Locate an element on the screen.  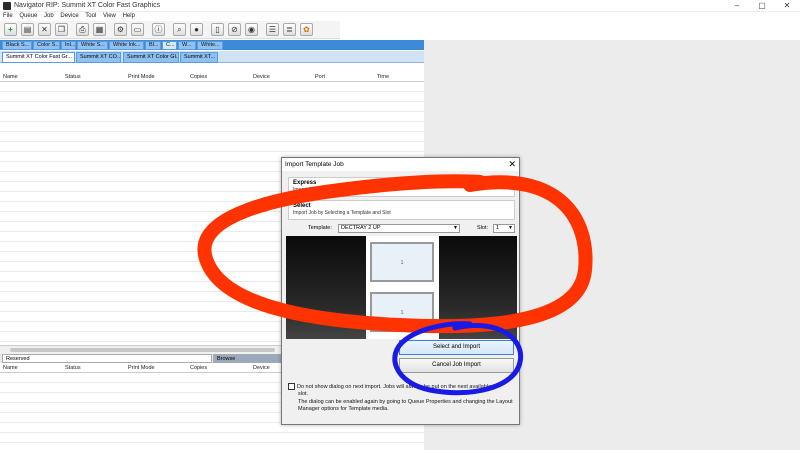
blue-circle-annotation is located at coordinates (458, 358).